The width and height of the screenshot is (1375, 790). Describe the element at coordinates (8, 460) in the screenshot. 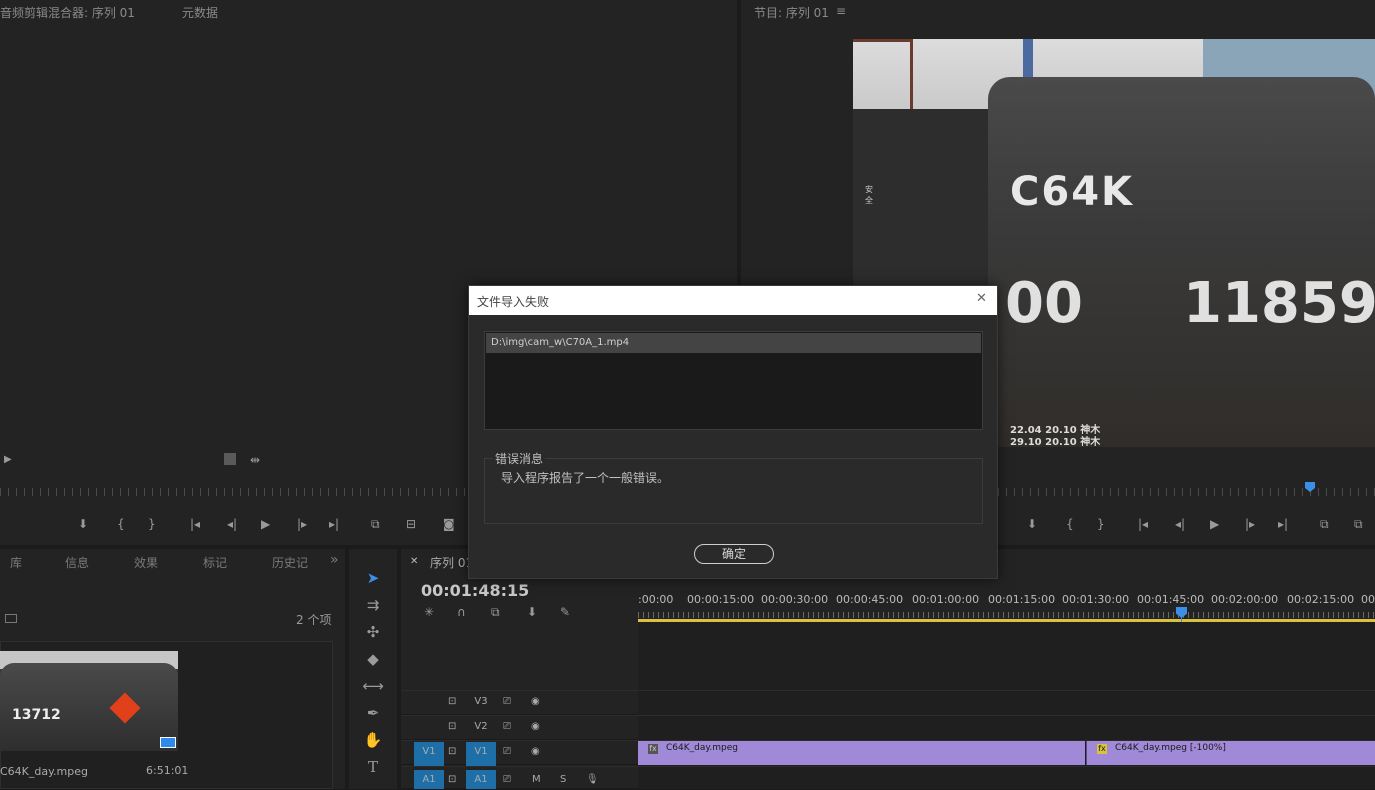

I see `play-small-icon: ▶` at that location.